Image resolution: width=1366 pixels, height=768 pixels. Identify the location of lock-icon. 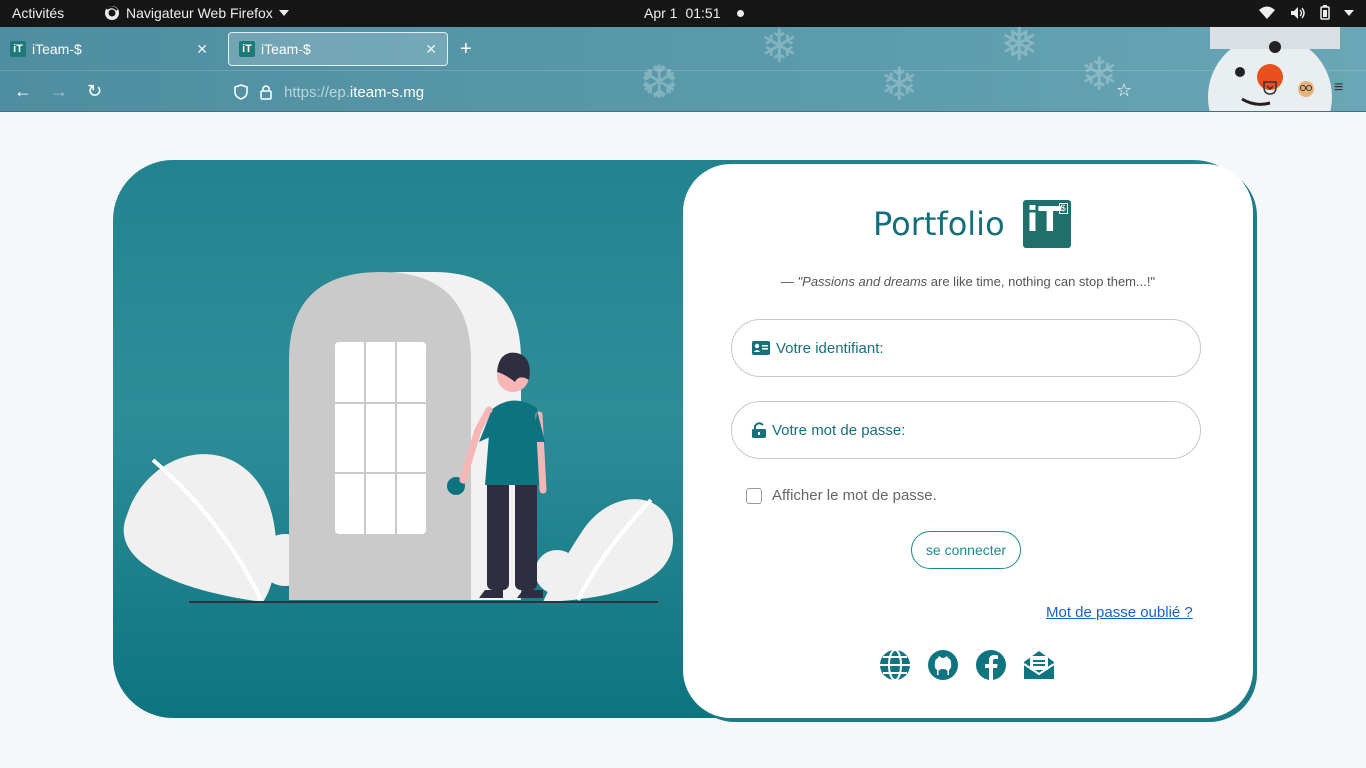
(266, 92).